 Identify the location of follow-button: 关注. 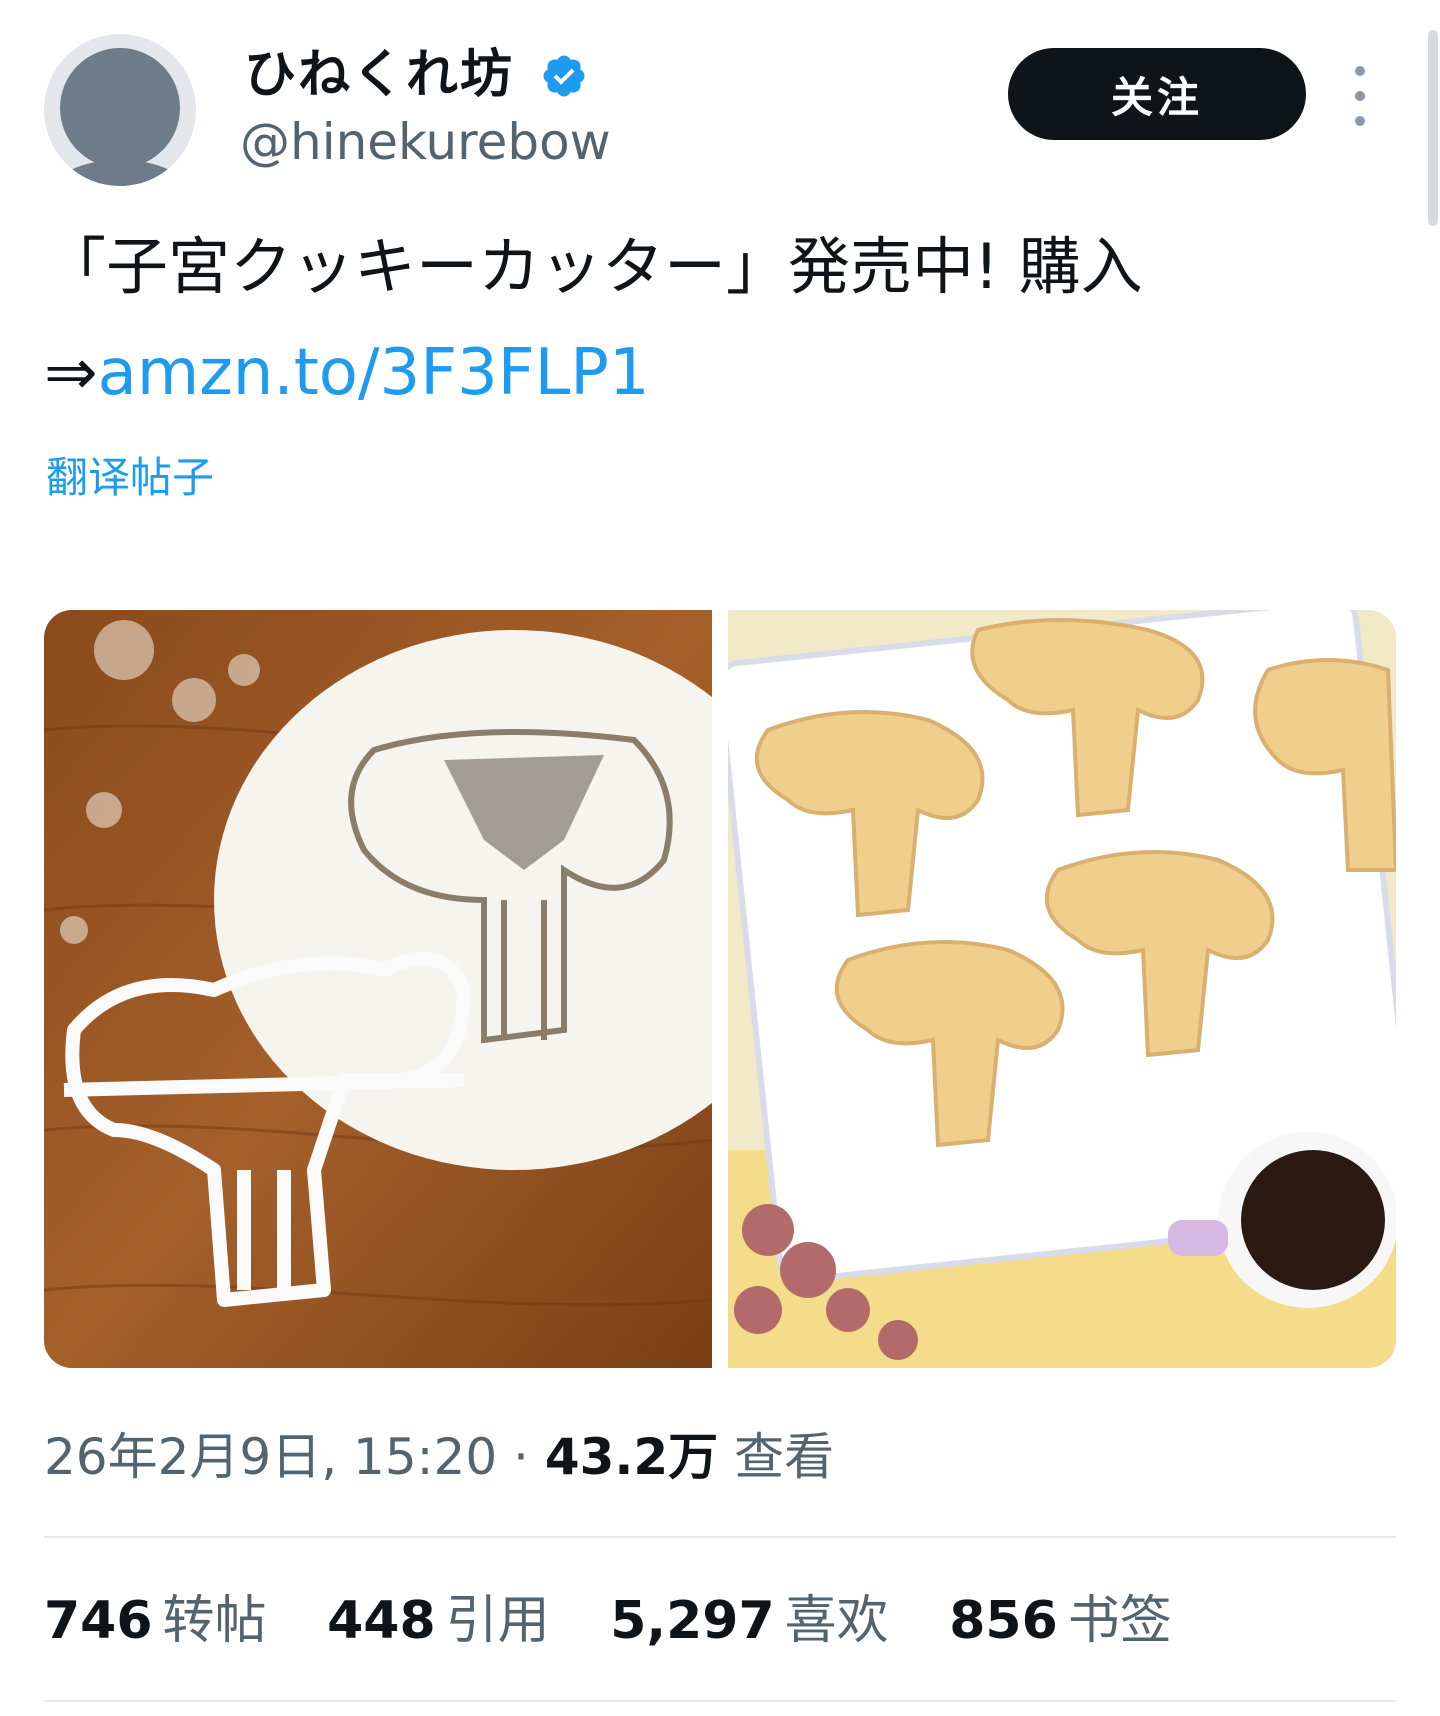
(1157, 94).